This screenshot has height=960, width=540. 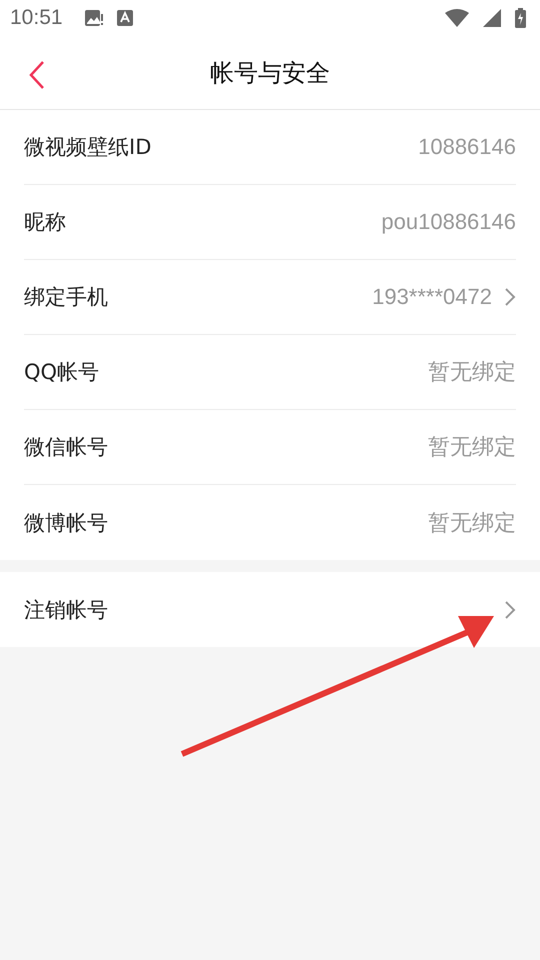 I want to click on image-icon, so click(x=93, y=18).